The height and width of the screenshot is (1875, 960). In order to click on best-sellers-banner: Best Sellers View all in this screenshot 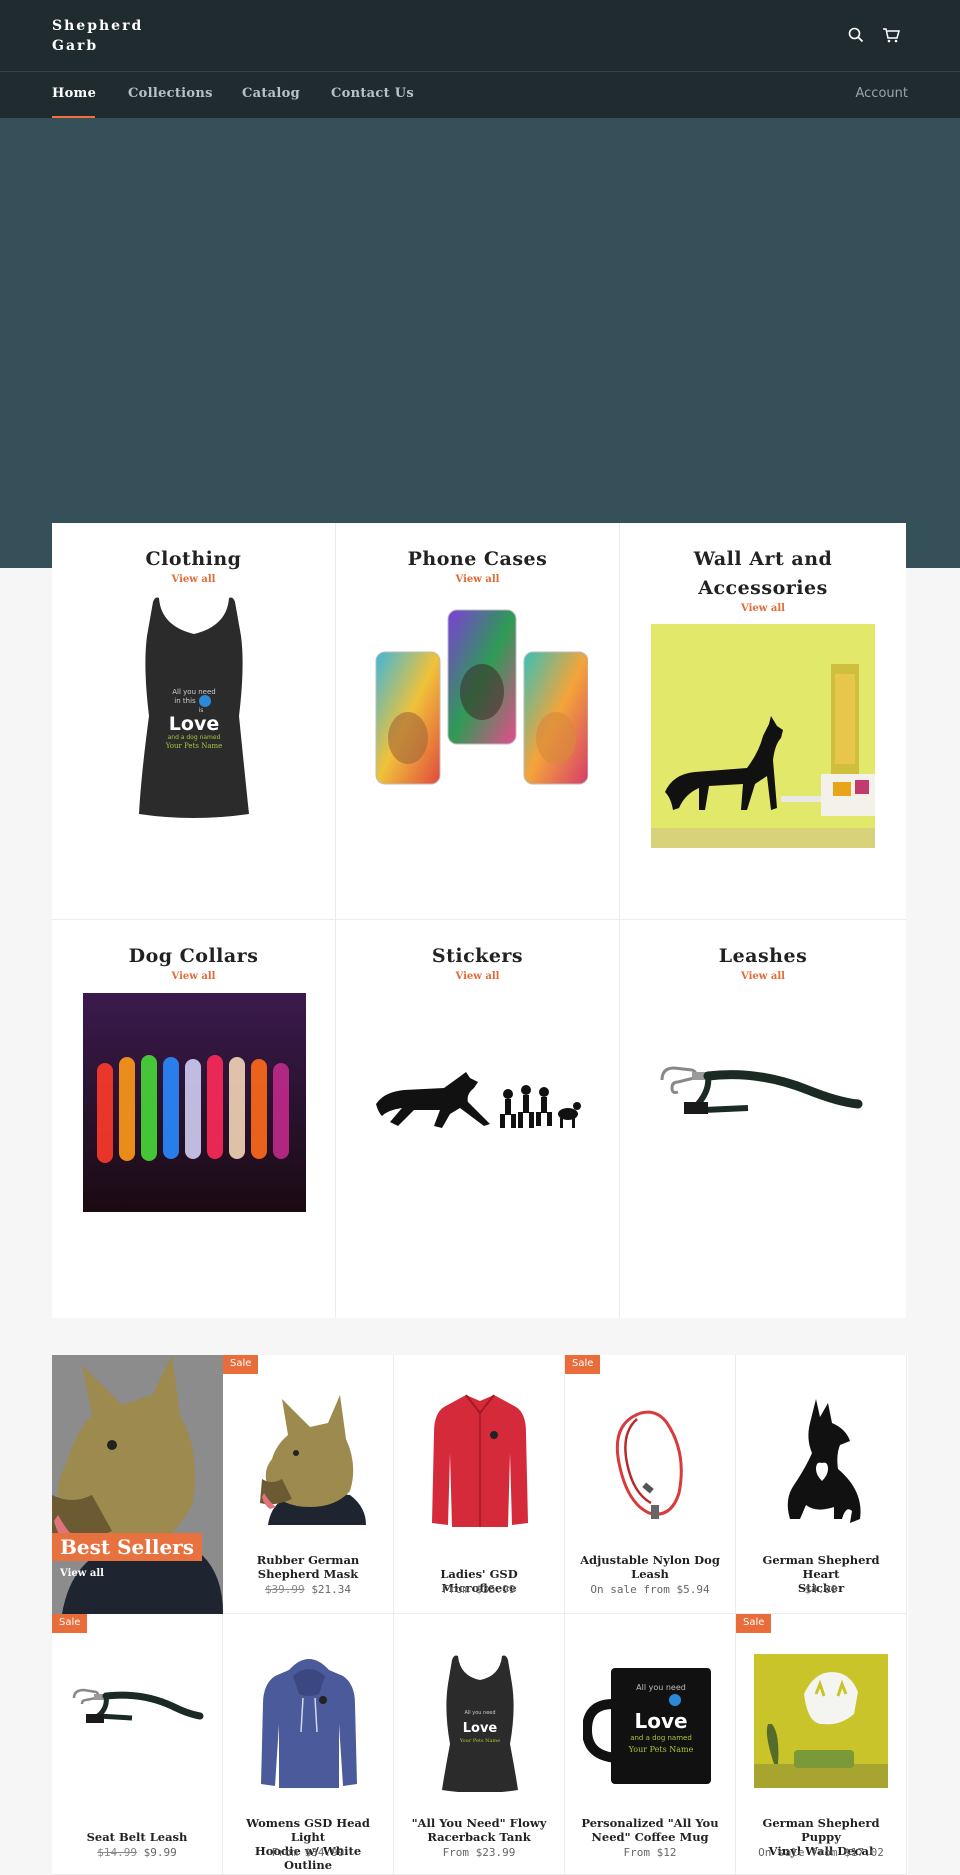, I will do `click(137, 1484)`.